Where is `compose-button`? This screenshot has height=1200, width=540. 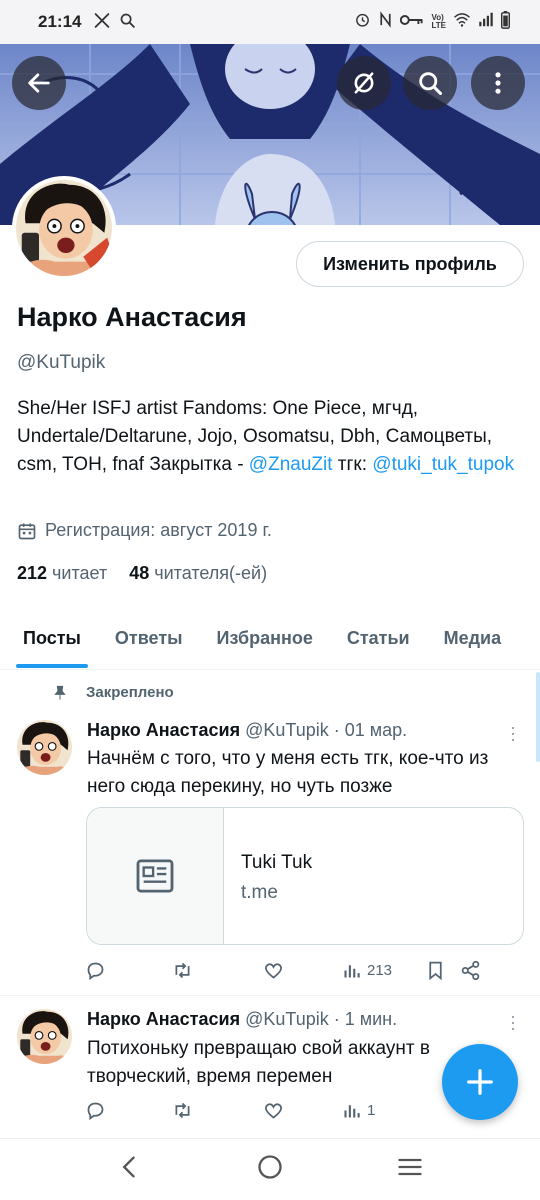 compose-button is located at coordinates (480, 1082).